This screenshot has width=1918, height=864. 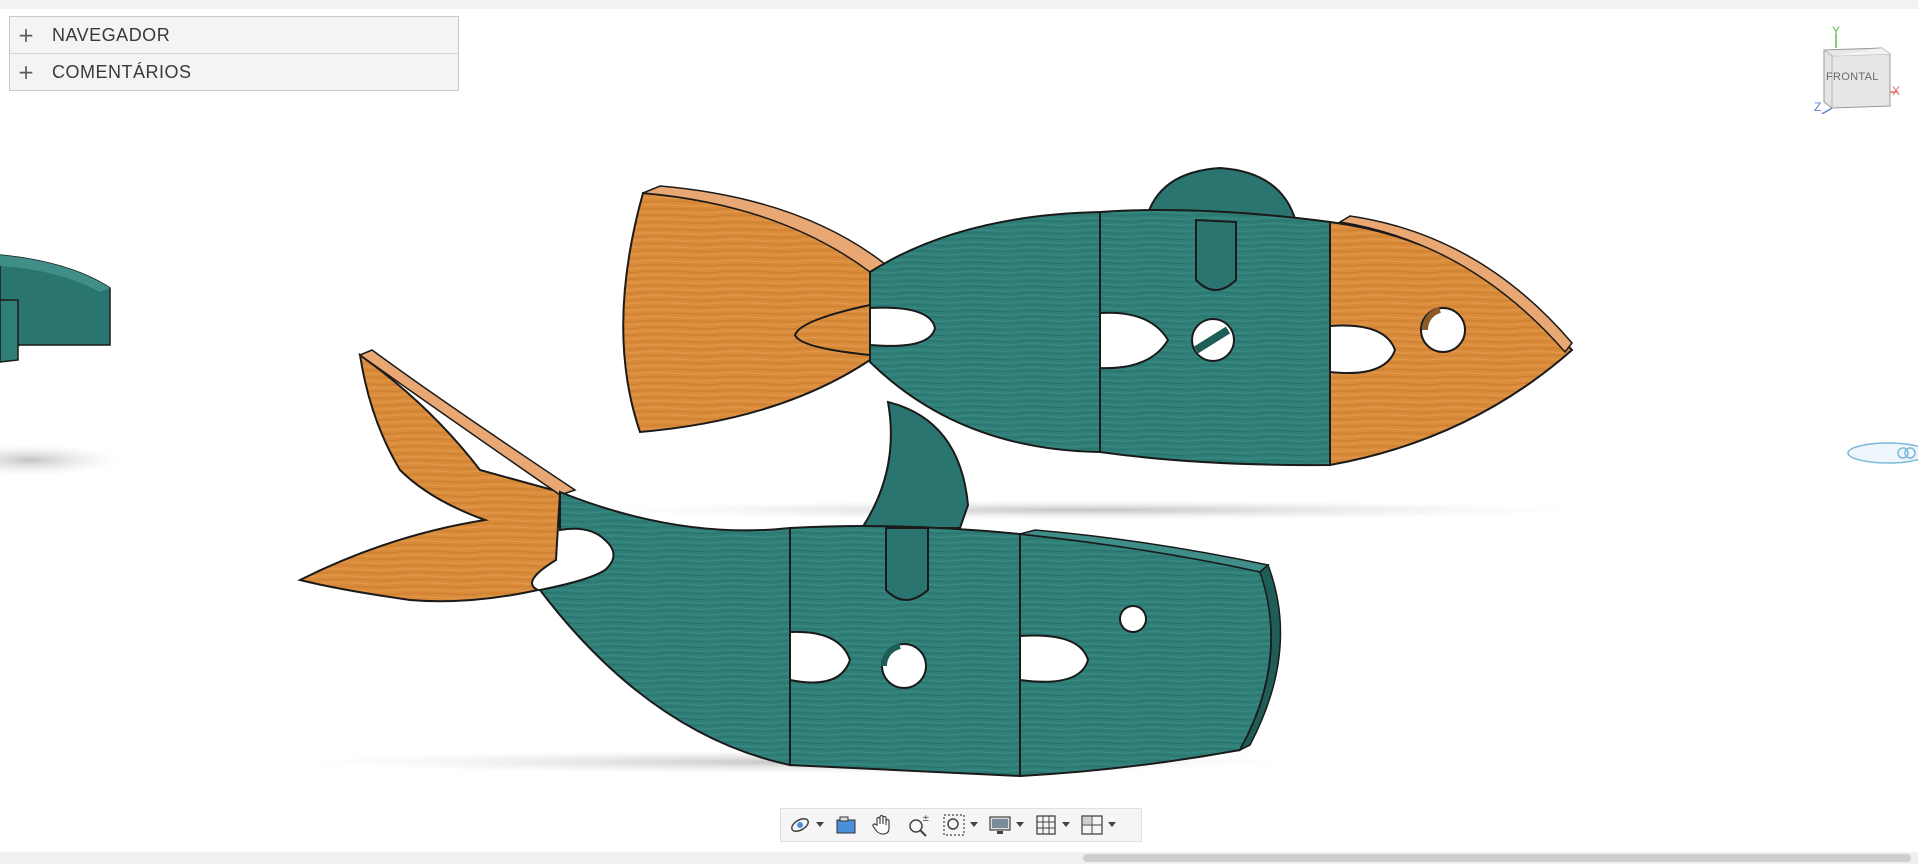 I want to click on bottom-fish-head, so click(x=1146, y=655).